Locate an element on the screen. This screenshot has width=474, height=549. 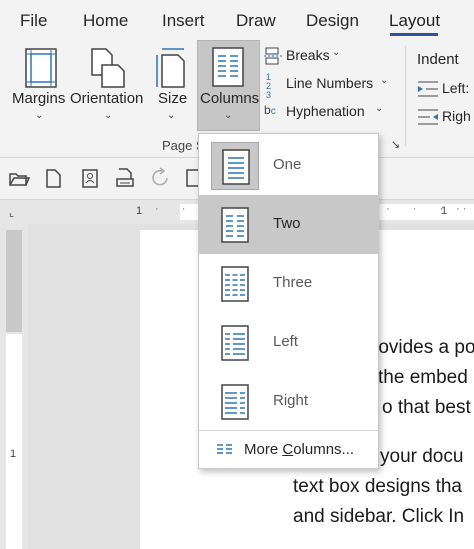
new-document-icon is located at coordinates (53, 178).